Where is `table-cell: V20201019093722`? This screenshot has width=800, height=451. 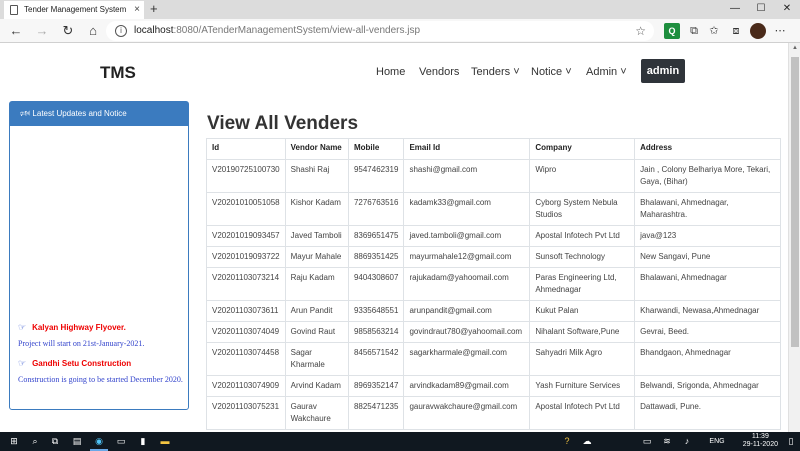 table-cell: V20201019093722 is located at coordinates (246, 257).